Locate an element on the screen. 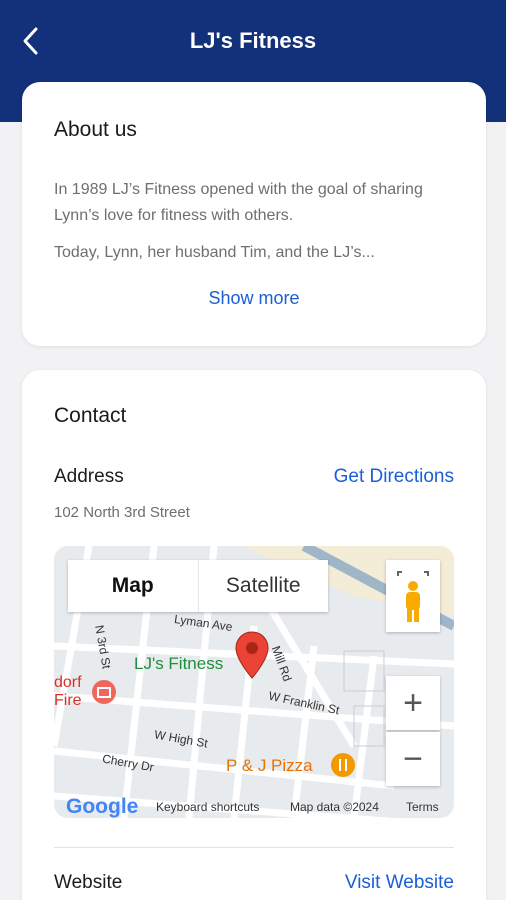  page-title: LJ's Fitness is located at coordinates (253, 40).